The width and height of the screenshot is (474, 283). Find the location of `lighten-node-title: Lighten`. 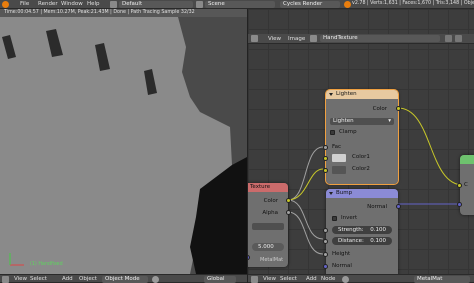

lighten-node-title: Lighten is located at coordinates (346, 94).